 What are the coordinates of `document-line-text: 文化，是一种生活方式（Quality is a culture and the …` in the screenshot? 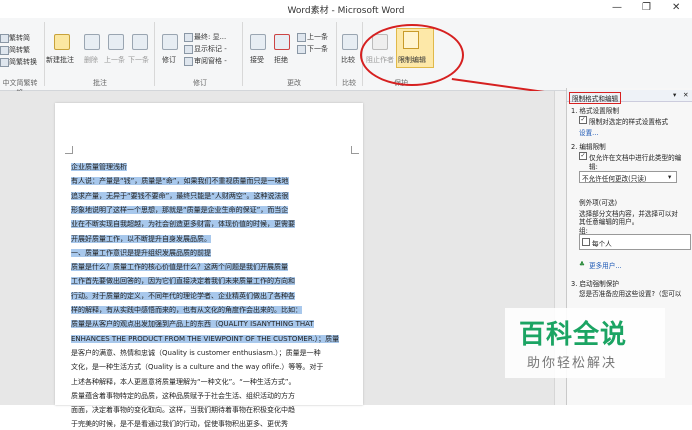 It's located at (197, 367).